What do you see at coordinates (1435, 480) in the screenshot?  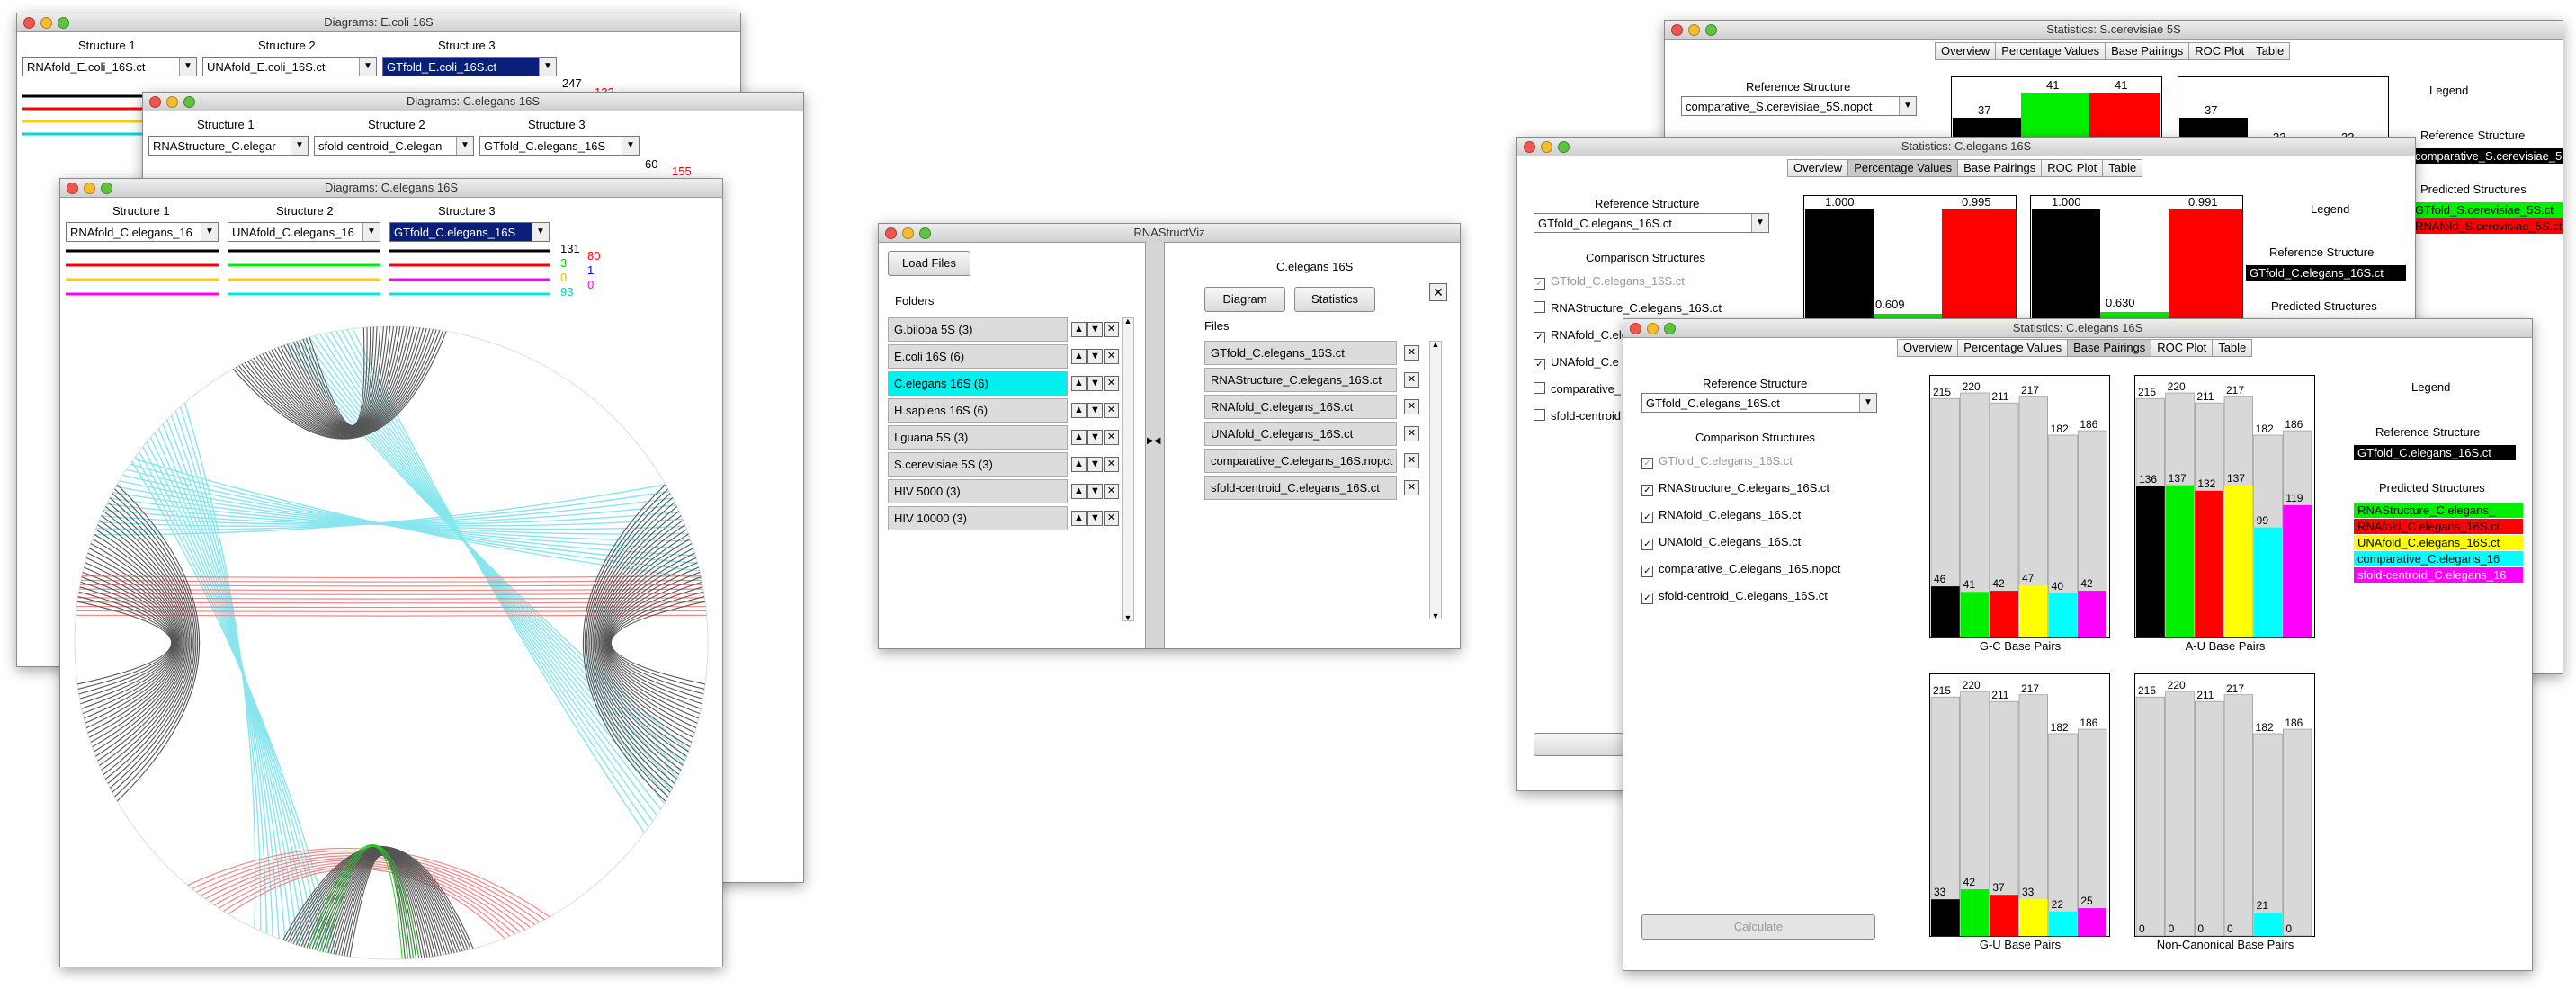 I see `files-scrollbar: ▲ ▼` at bounding box center [1435, 480].